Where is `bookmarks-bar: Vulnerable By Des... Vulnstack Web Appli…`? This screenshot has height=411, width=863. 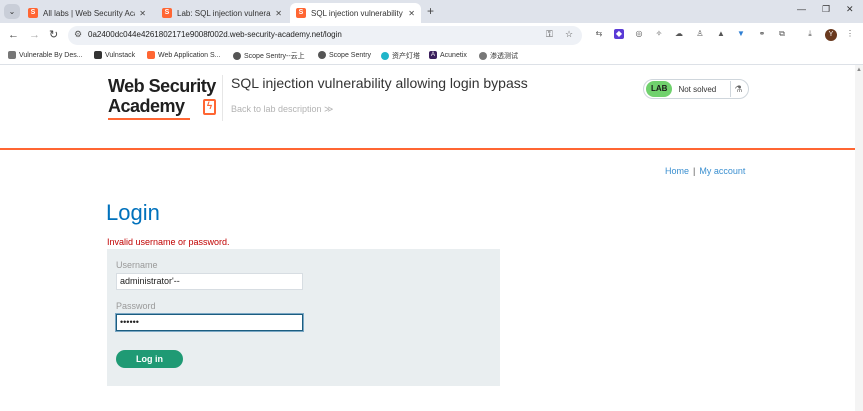 bookmarks-bar: Vulnerable By Des... Vulnstack Web Appli… is located at coordinates (431, 56).